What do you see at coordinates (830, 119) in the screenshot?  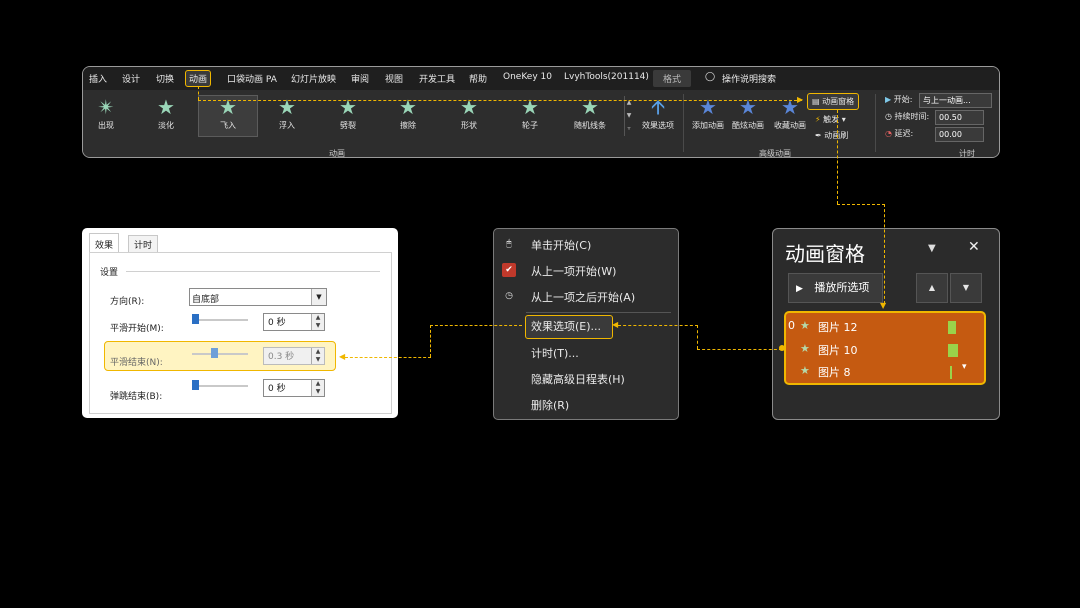 I see `trigger-button: ⚡ 触发 ▾` at bounding box center [830, 119].